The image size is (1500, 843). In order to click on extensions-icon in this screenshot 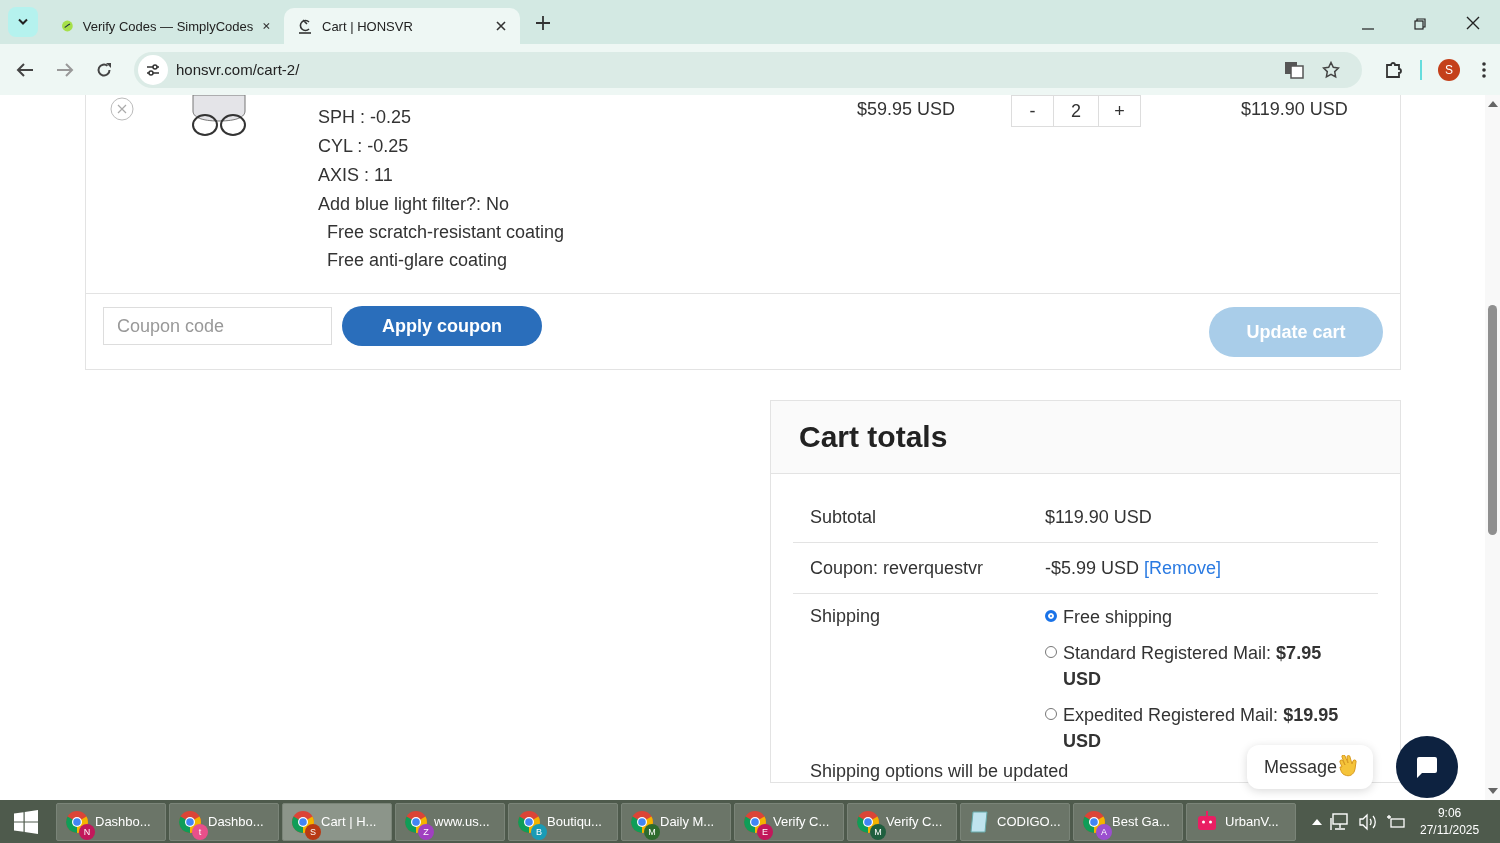, I will do `click(1394, 69)`.